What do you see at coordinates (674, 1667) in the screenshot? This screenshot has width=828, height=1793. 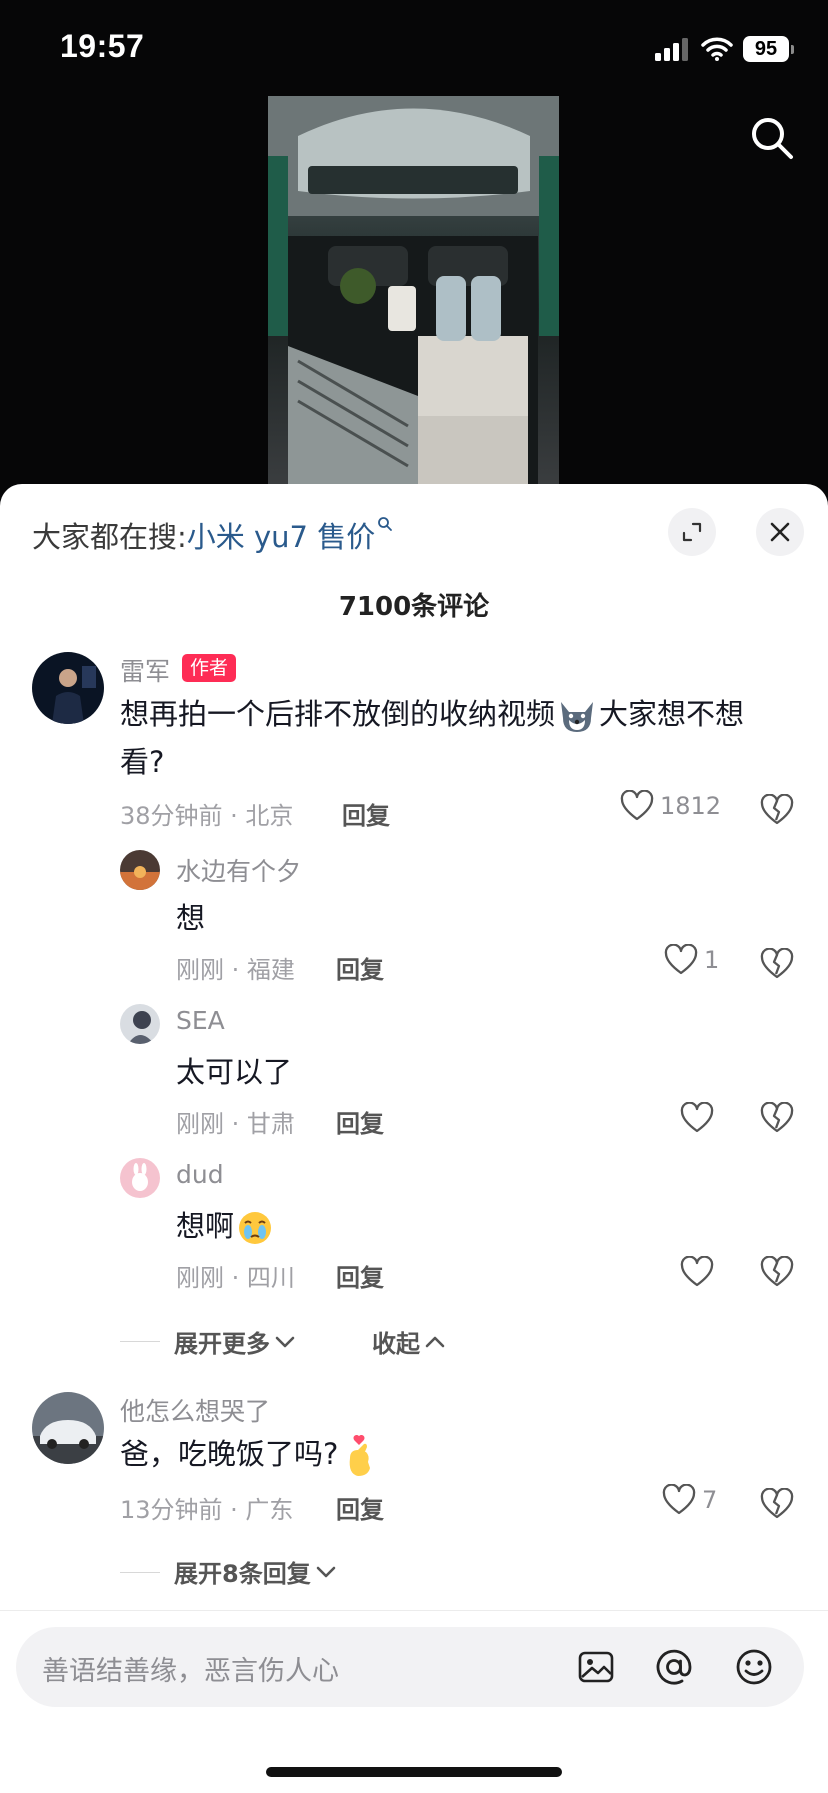 I see `at-icon` at bounding box center [674, 1667].